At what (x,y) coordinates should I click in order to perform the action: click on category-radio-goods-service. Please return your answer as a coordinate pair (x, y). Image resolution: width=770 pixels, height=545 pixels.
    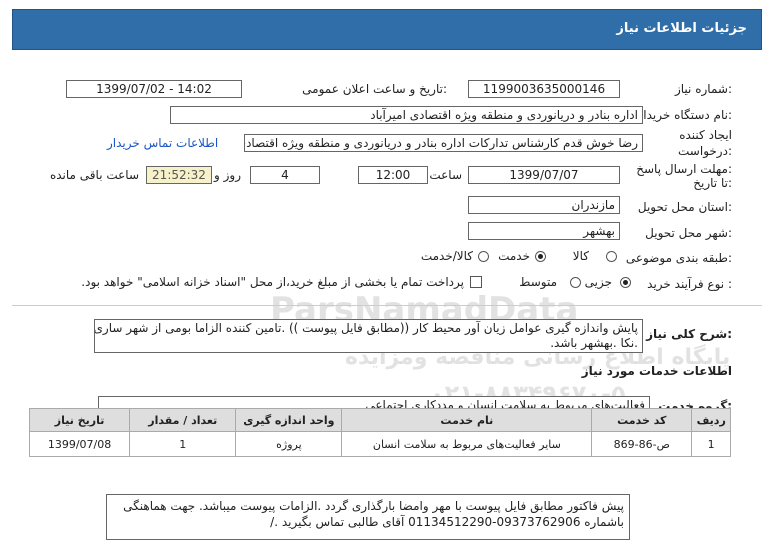
    Looking at the image, I should click on (483, 256).